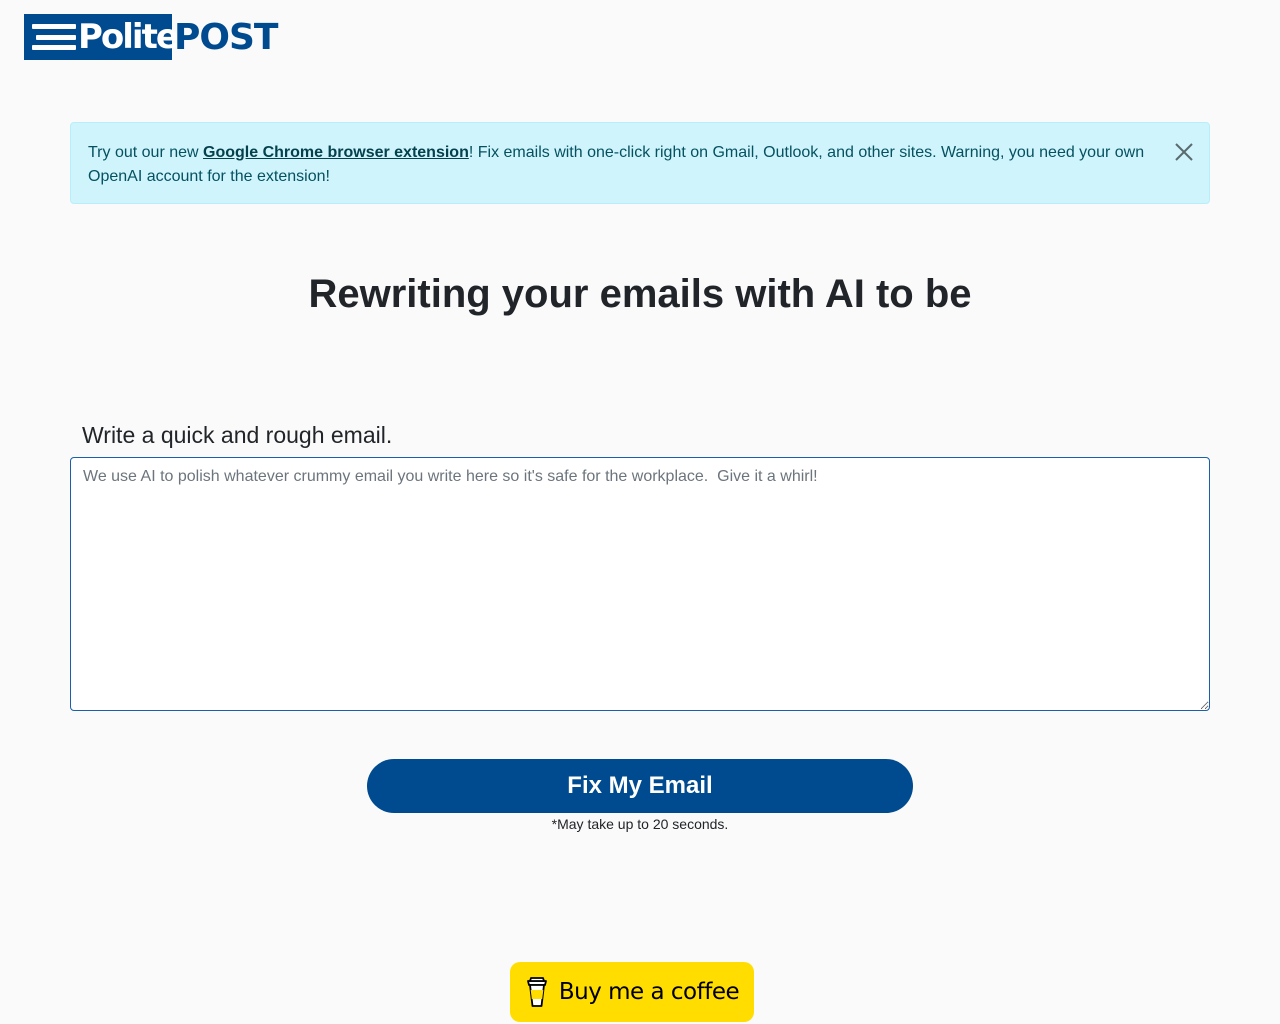 Image resolution: width=1280 pixels, height=1024 pixels. I want to click on page-title: Rewriting your emails with AI to be, so click(640, 294).